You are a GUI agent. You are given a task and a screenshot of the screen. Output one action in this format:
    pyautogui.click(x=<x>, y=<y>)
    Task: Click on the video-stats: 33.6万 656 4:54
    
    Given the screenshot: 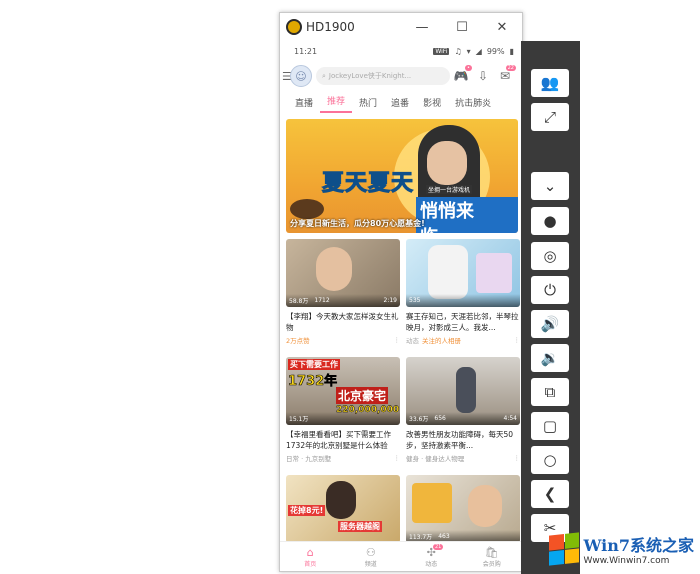 What is the action you would take?
    pyautogui.click(x=463, y=418)
    